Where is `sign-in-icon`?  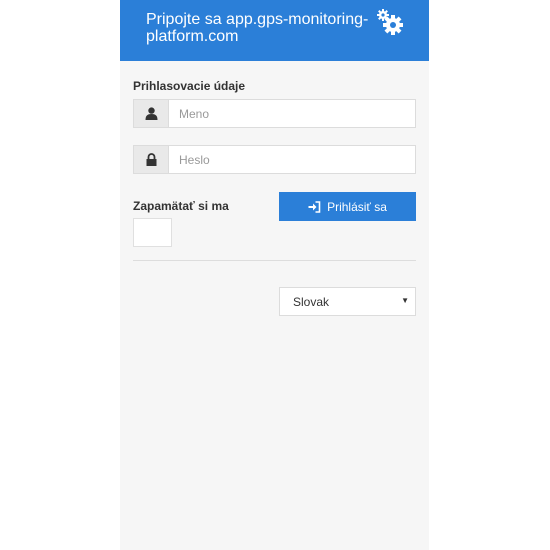
sign-in-icon is located at coordinates (314, 206).